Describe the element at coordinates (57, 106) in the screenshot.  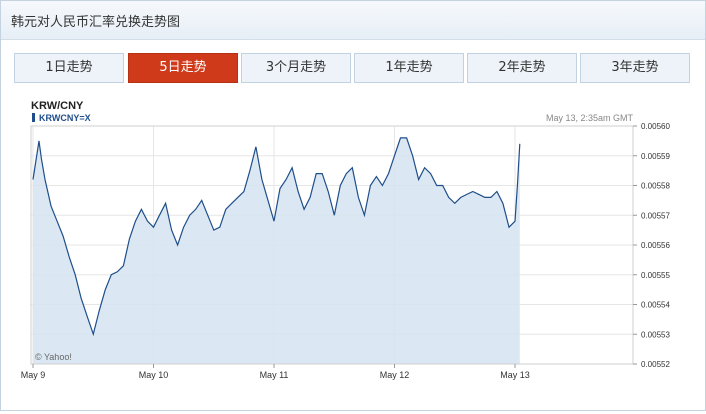
I see `chart-title: KRW/CNY` at that location.